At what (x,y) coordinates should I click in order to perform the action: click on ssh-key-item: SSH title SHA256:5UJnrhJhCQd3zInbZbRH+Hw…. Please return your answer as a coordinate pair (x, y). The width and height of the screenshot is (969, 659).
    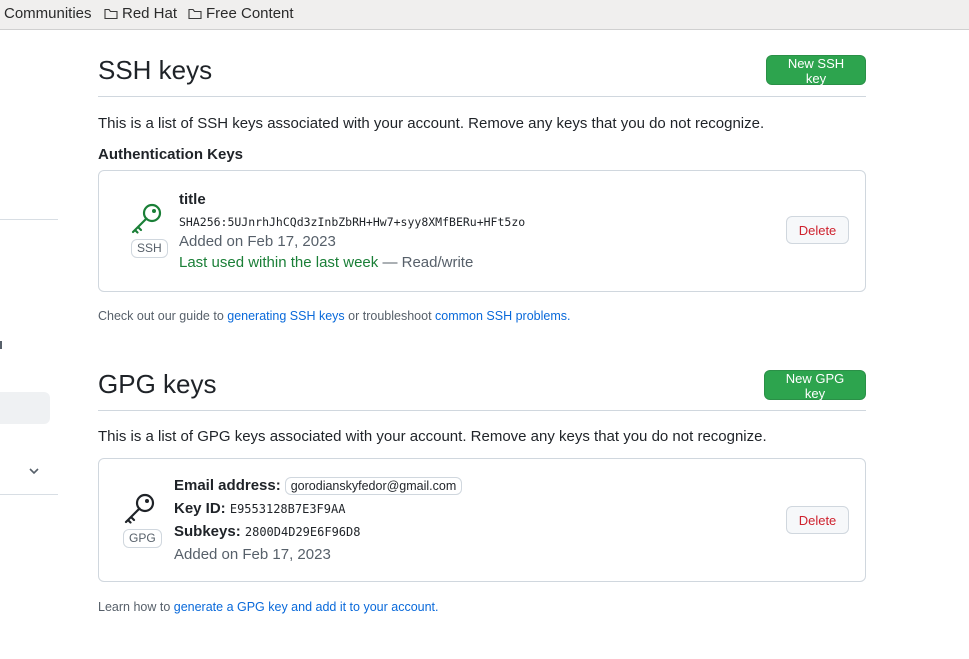
    Looking at the image, I should click on (482, 231).